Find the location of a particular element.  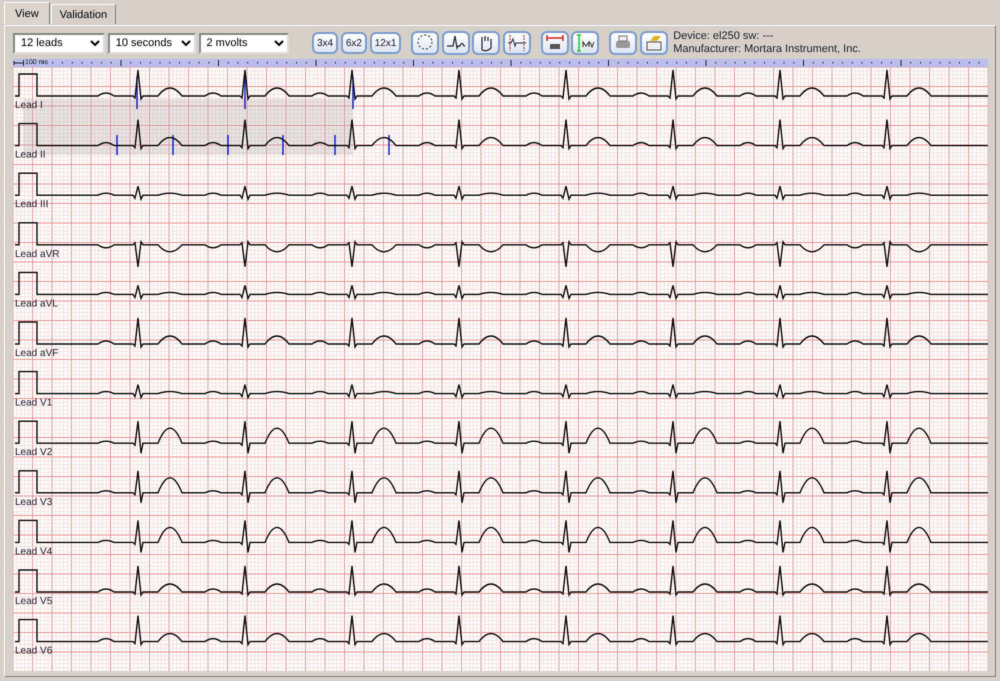

export-icon is located at coordinates (654, 43).